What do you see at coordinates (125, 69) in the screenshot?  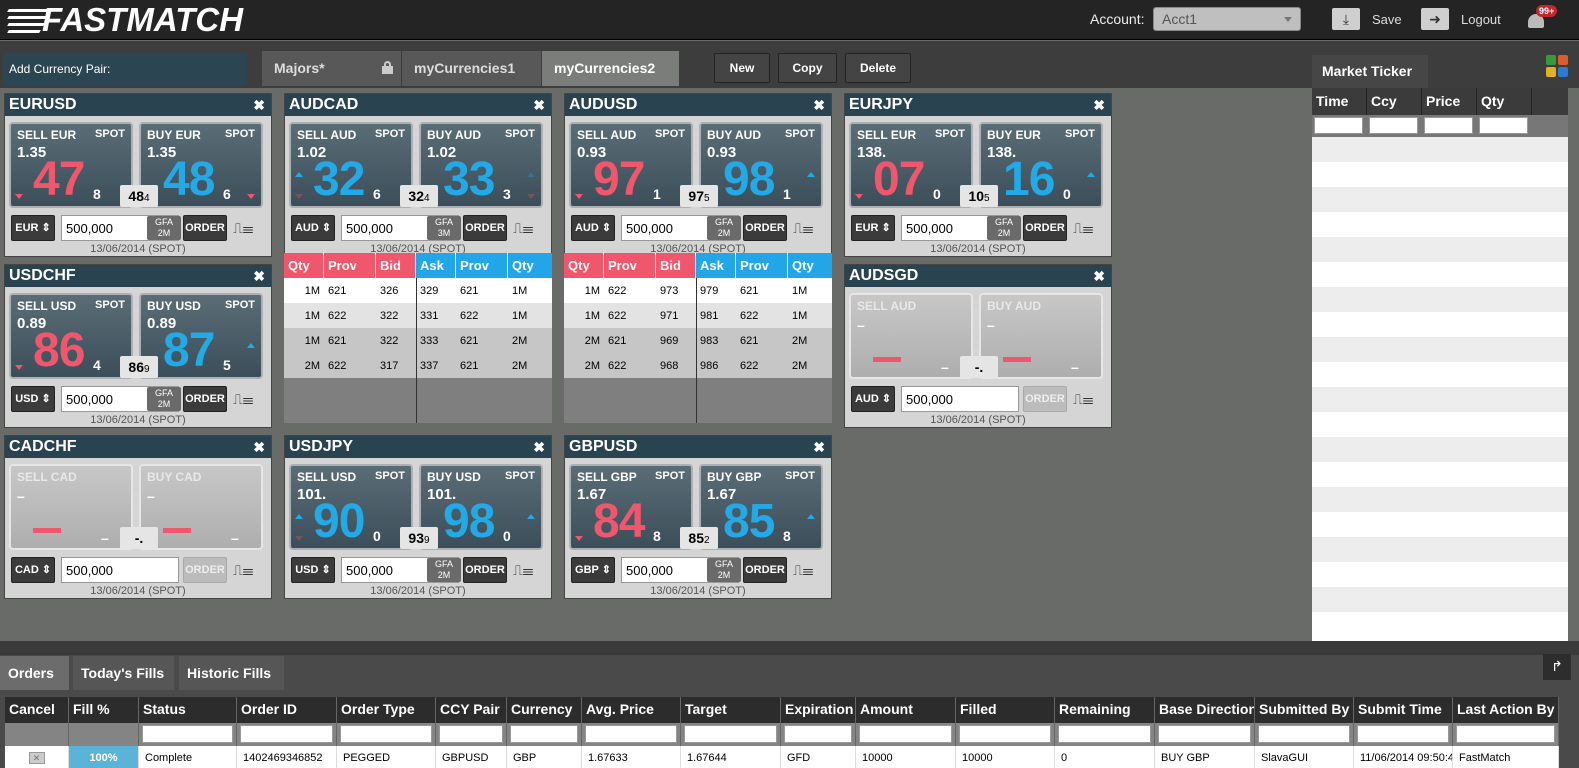 I see `add-currency-pair: Add Currency Pair:` at bounding box center [125, 69].